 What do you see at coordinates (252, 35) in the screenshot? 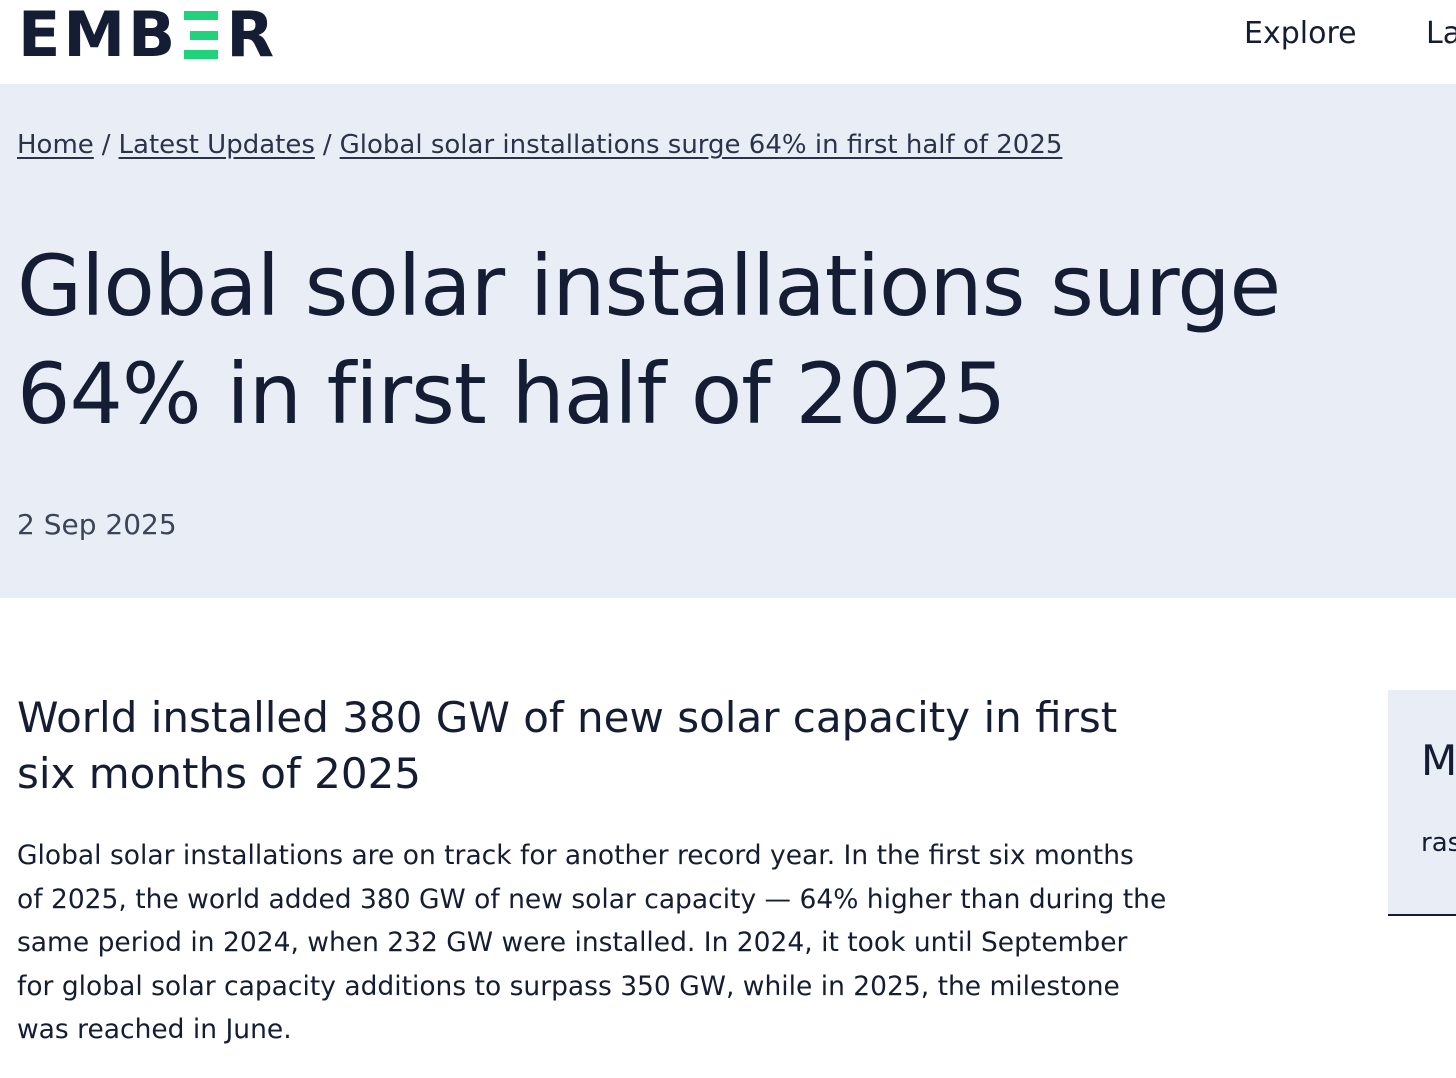
I see `logo-text-right: R` at bounding box center [252, 35].